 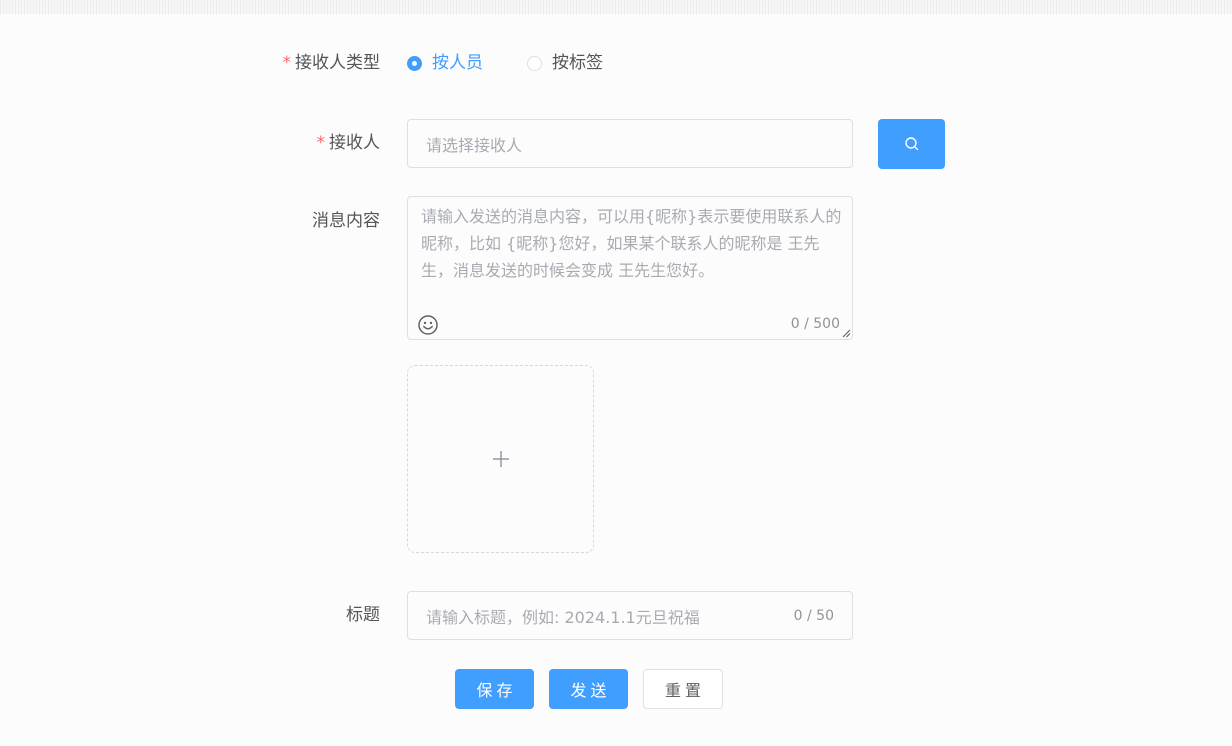 I want to click on radio-circle-checked, so click(x=414, y=63).